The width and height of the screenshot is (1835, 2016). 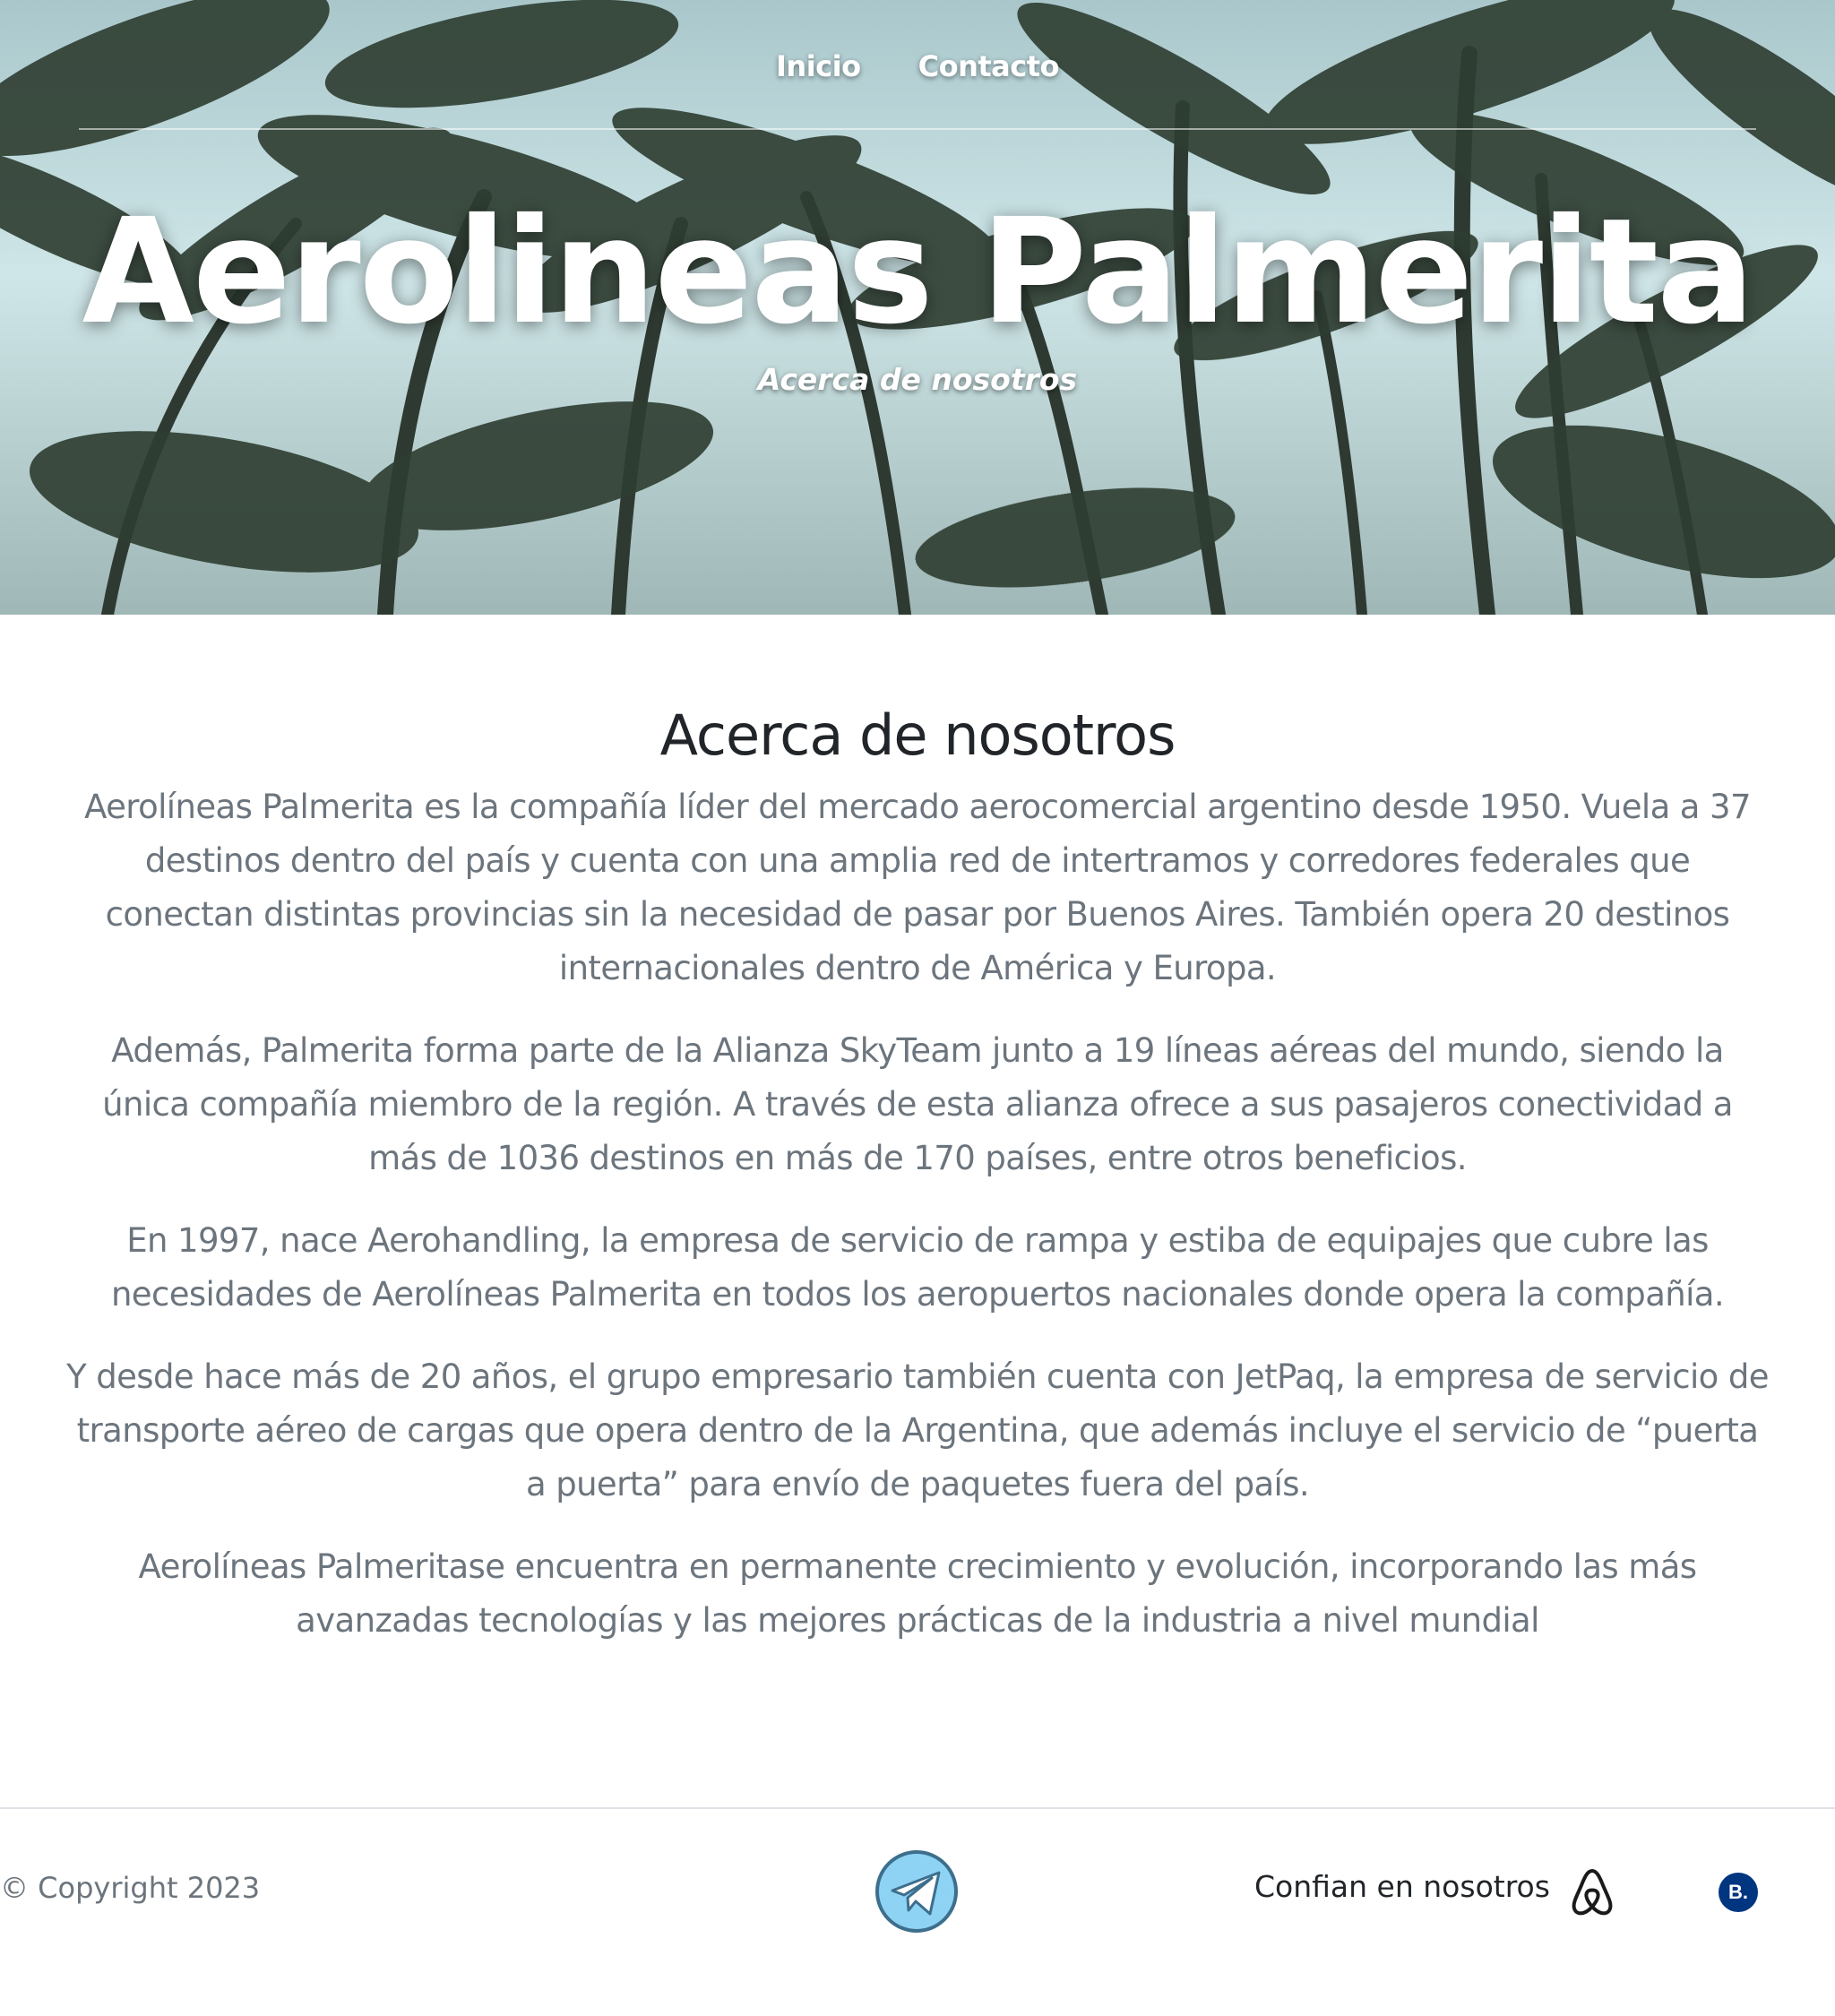 I want to click on trust-label: Confian en nosotros, so click(x=1402, y=1886).